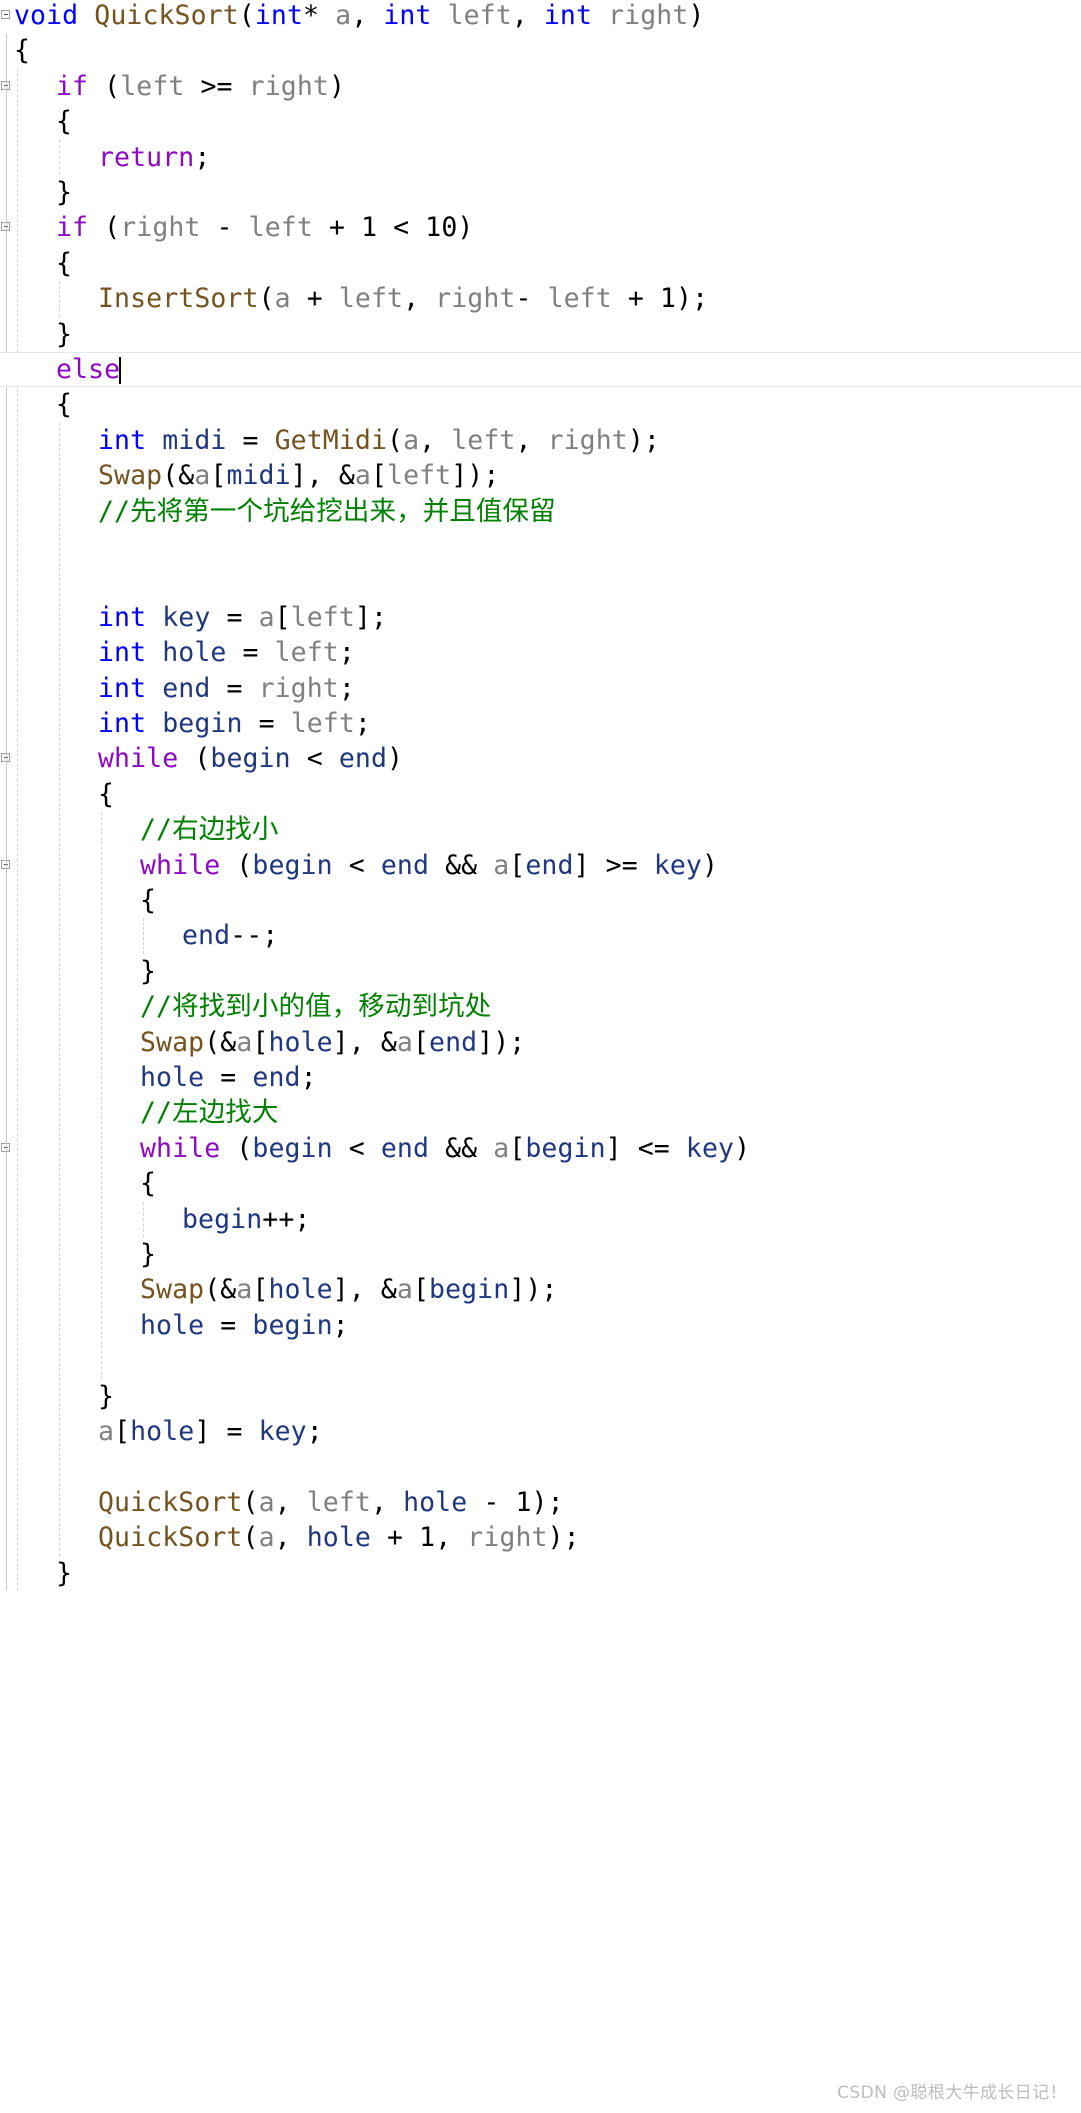 The image size is (1081, 2113). I want to click on code-line: //左边找大, so click(540, 1112).